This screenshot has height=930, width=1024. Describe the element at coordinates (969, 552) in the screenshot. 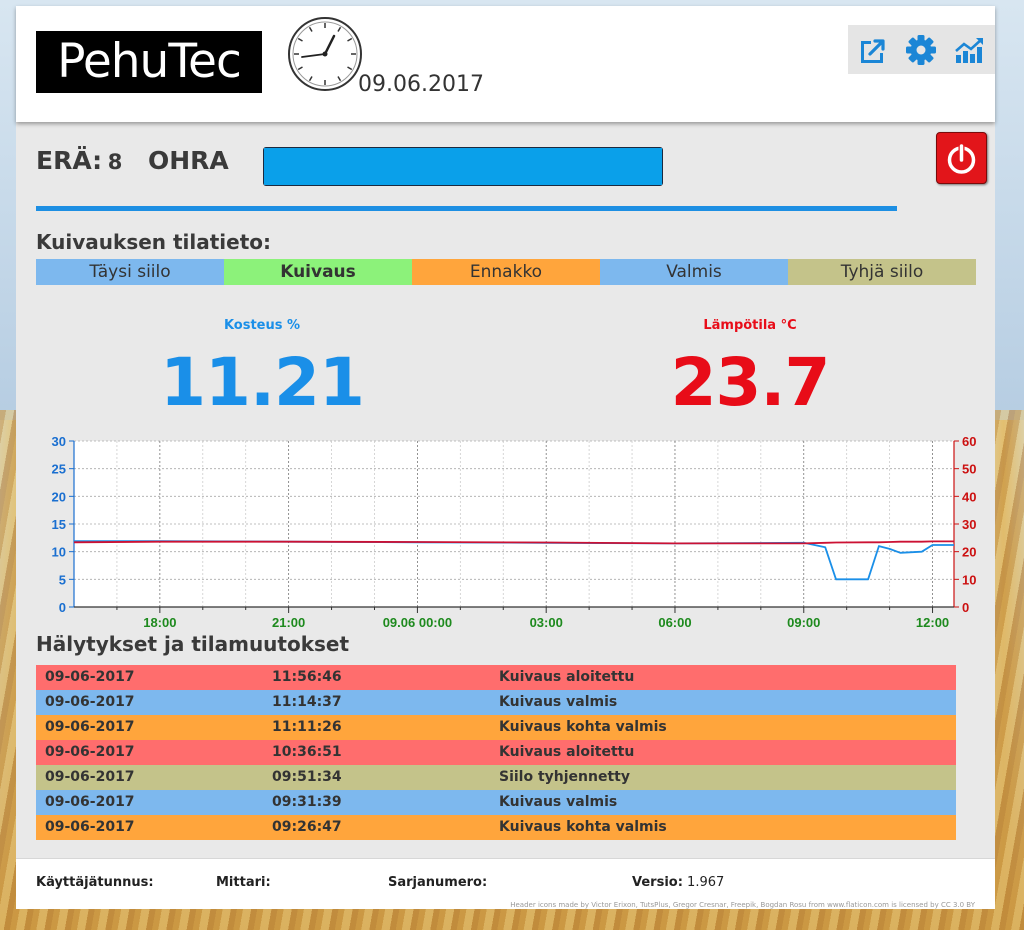

I see `y-right-tick-label: 20` at that location.